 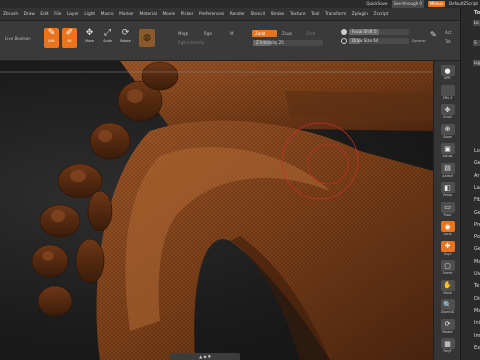 I want to click on menu-stencil: Stencil, so click(x=258, y=14).